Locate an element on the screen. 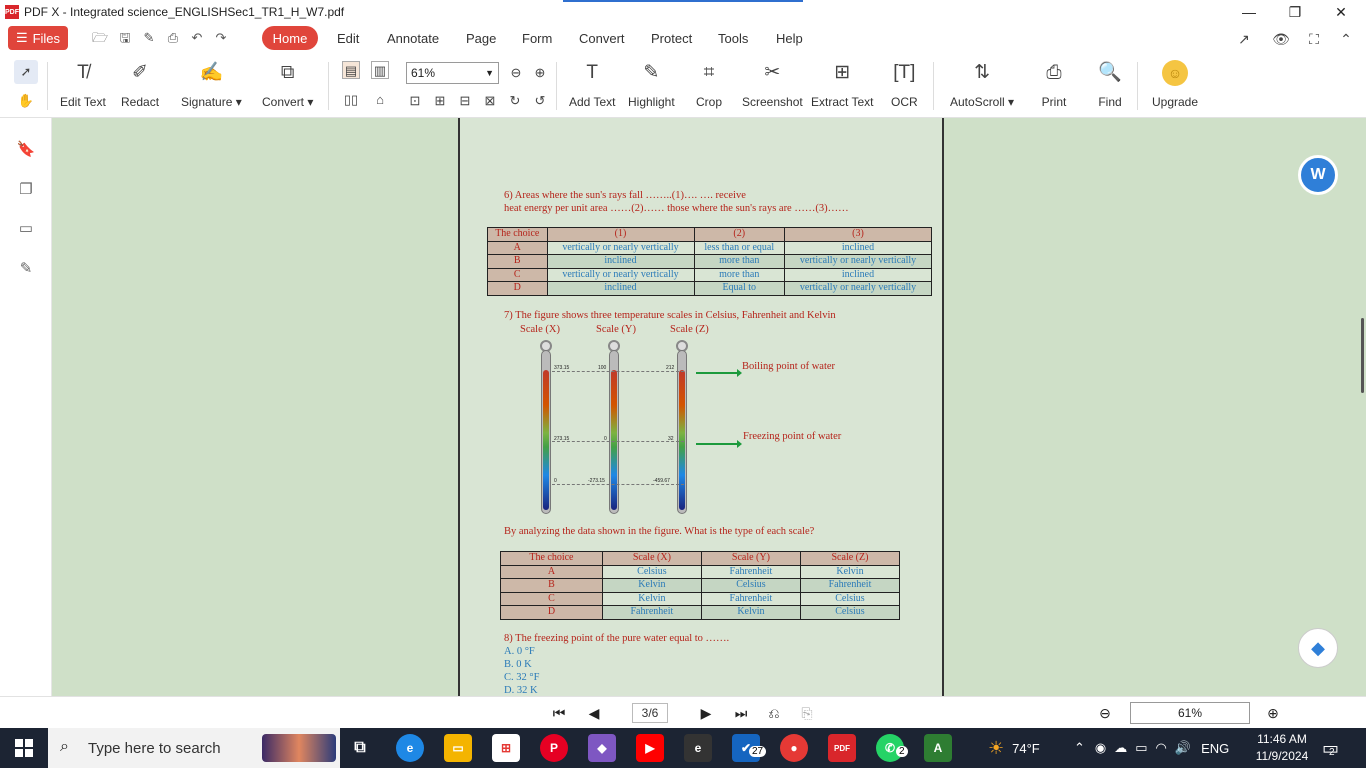  menu-edit: Edit is located at coordinates (348, 38).